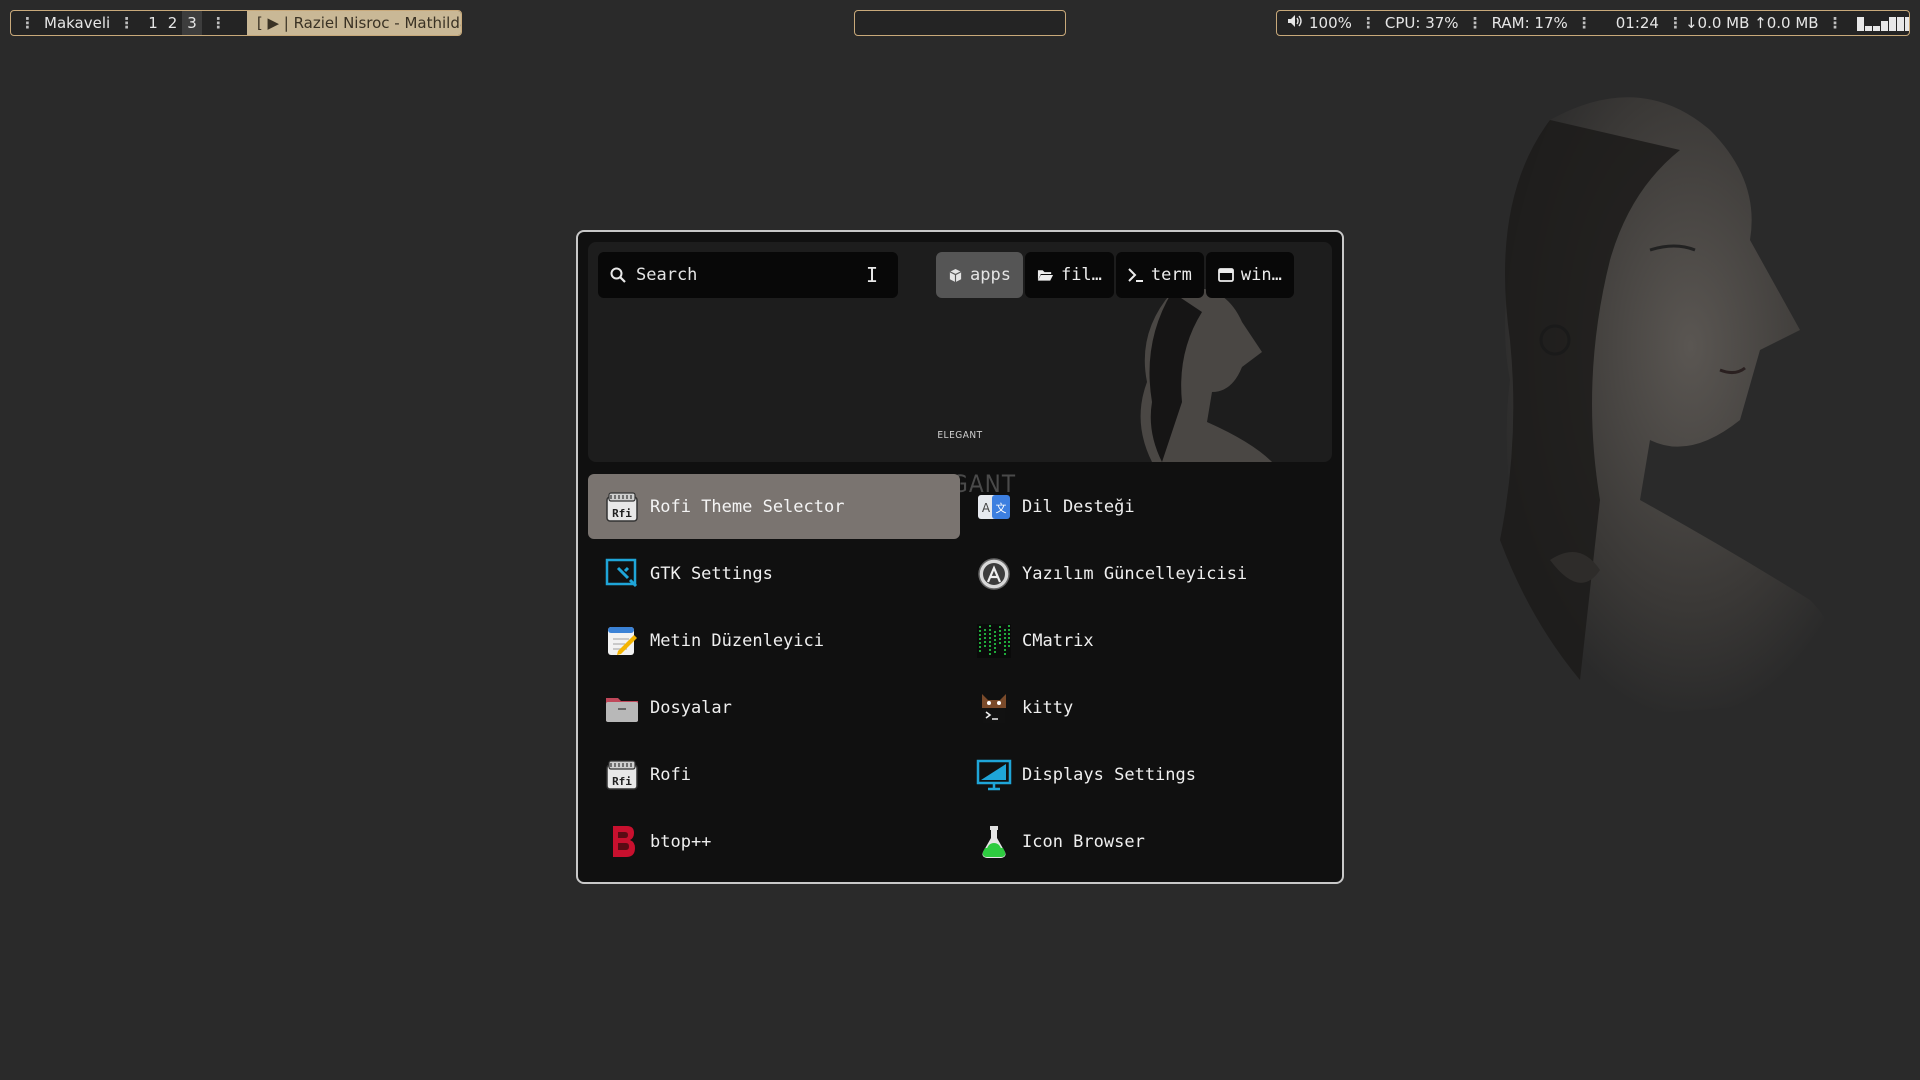 This screenshot has width=1920, height=1080. Describe the element at coordinates (1135, 275) in the screenshot. I see `terminal-prompt-icon` at that location.